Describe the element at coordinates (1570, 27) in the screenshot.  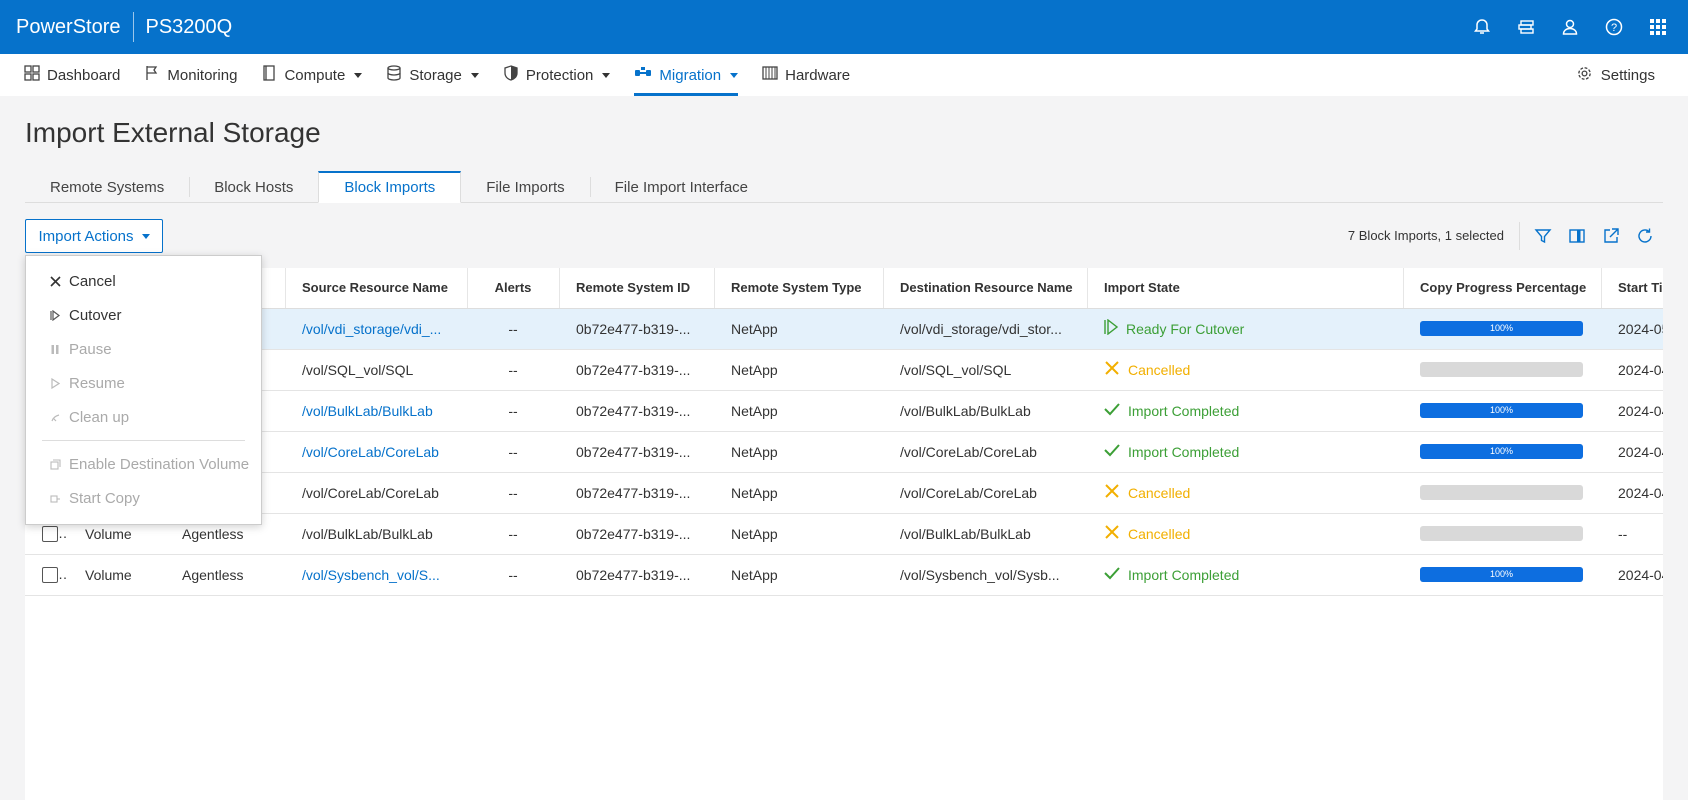
I see `user-icon` at that location.